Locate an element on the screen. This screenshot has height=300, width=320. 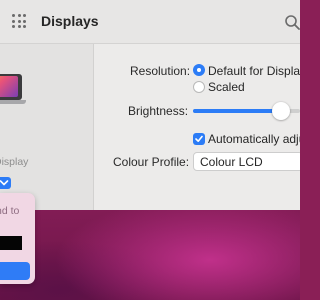
colour-profile-label: Colour Profile: is located at coordinates (151, 162).